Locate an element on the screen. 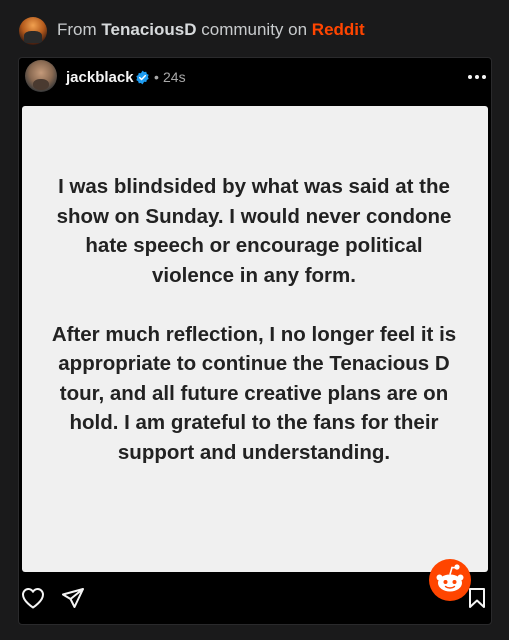 The height and width of the screenshot is (640, 509). reddit-link: Reddit is located at coordinates (338, 29).